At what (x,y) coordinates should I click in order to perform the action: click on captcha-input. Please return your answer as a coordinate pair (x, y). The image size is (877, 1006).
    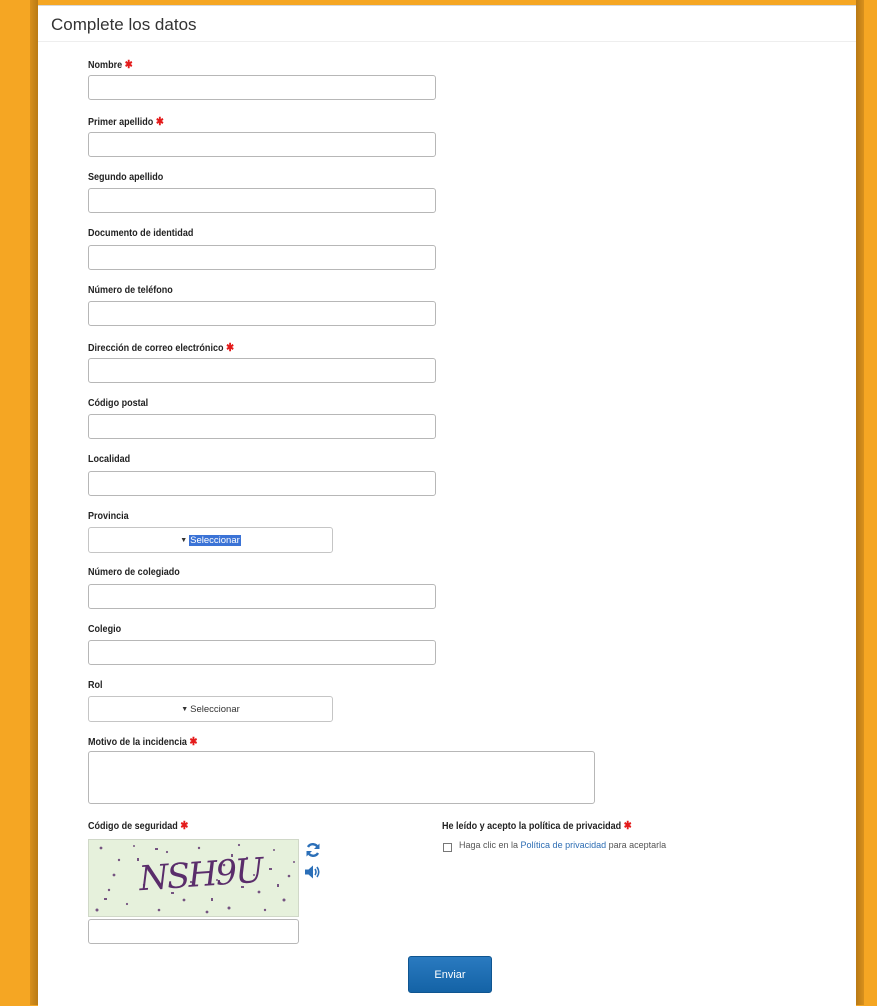
    Looking at the image, I should click on (193, 931).